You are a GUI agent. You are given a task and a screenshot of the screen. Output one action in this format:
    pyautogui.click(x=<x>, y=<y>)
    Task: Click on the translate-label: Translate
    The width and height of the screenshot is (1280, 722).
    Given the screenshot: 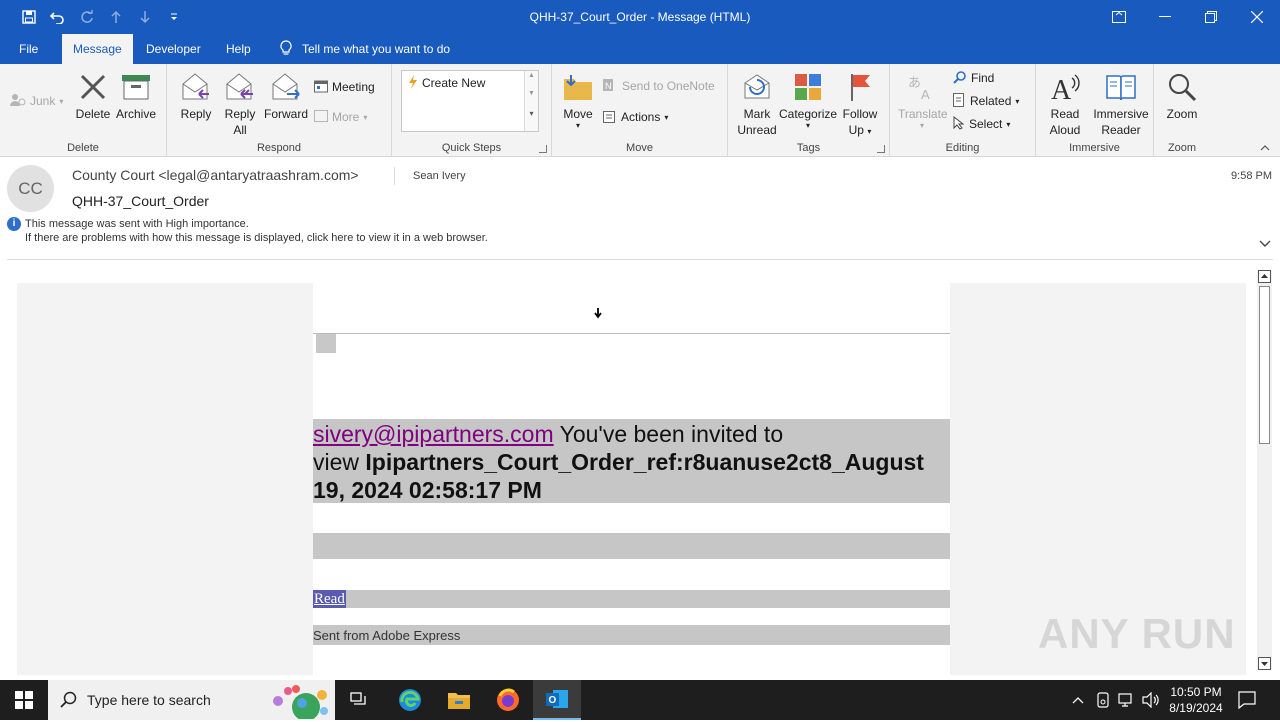 What is the action you would take?
    pyautogui.click(x=923, y=114)
    